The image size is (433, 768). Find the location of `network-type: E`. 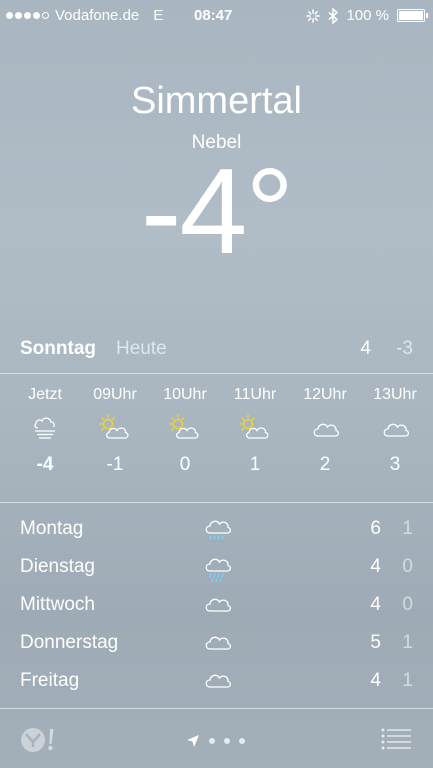

network-type: E is located at coordinates (158, 15).